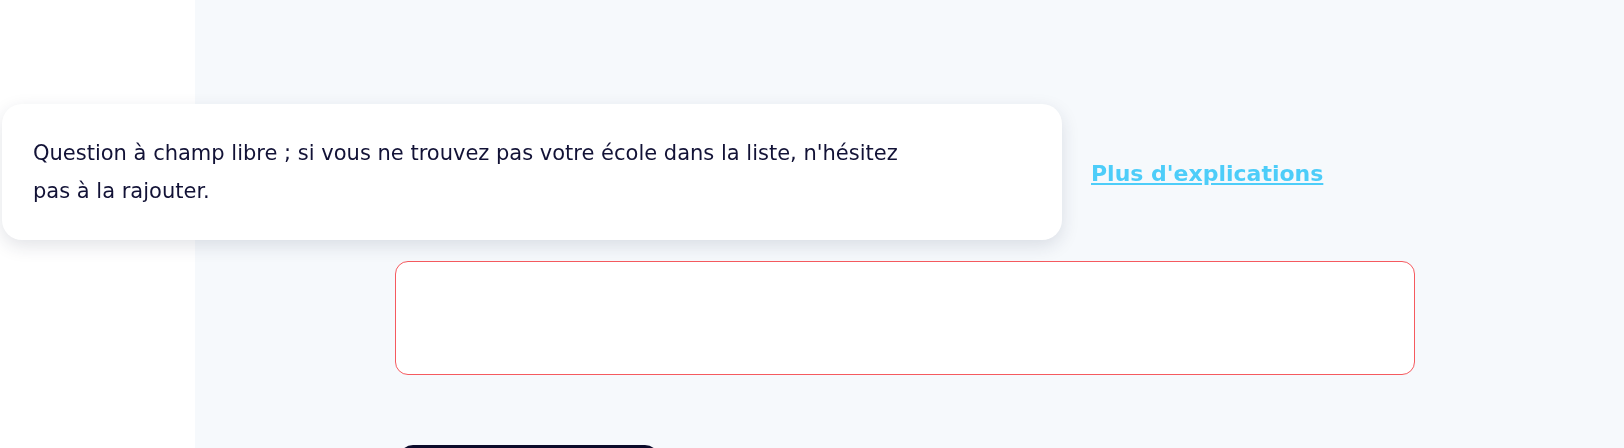  I want to click on help-link: Plus d'explications, so click(1207, 173).